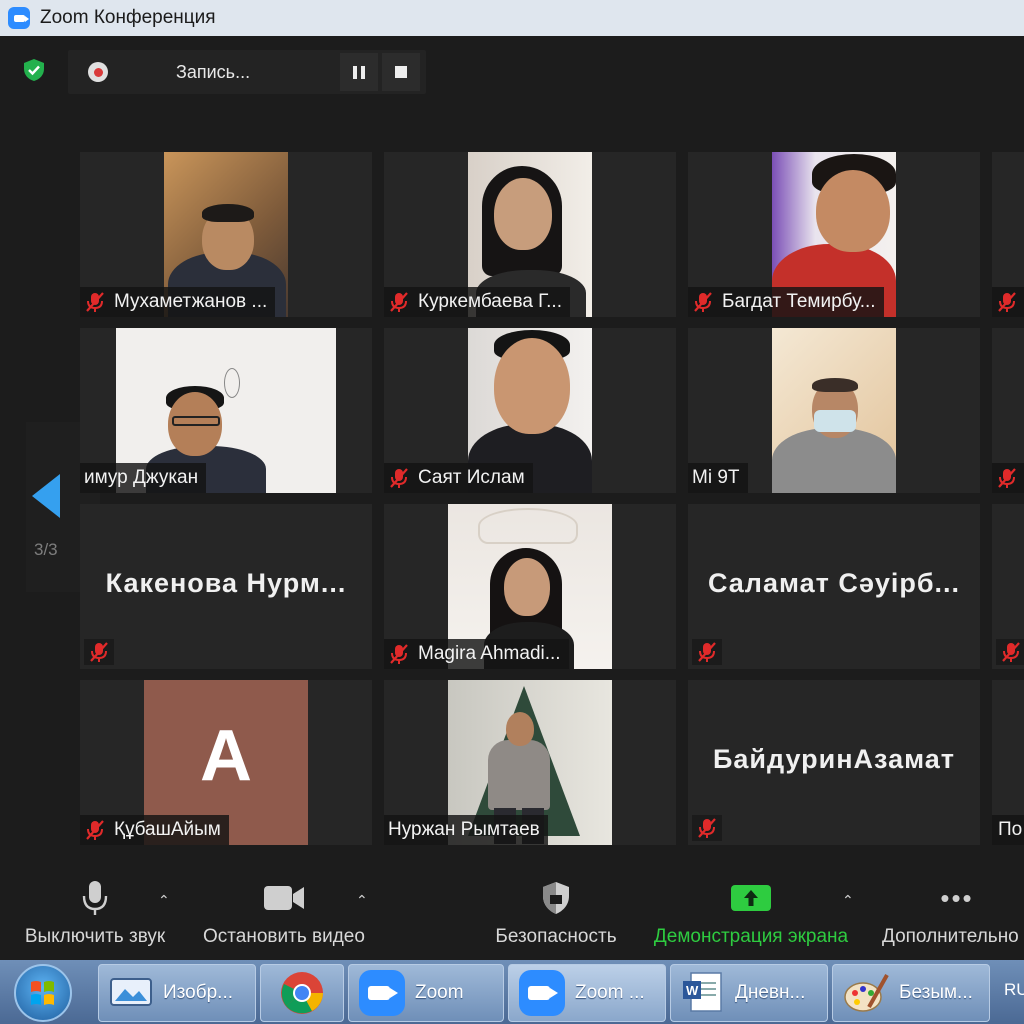 The image size is (1024, 1024). Describe the element at coordinates (362, 900) in the screenshot. I see `video-options-caret-icon: ⌃` at that location.